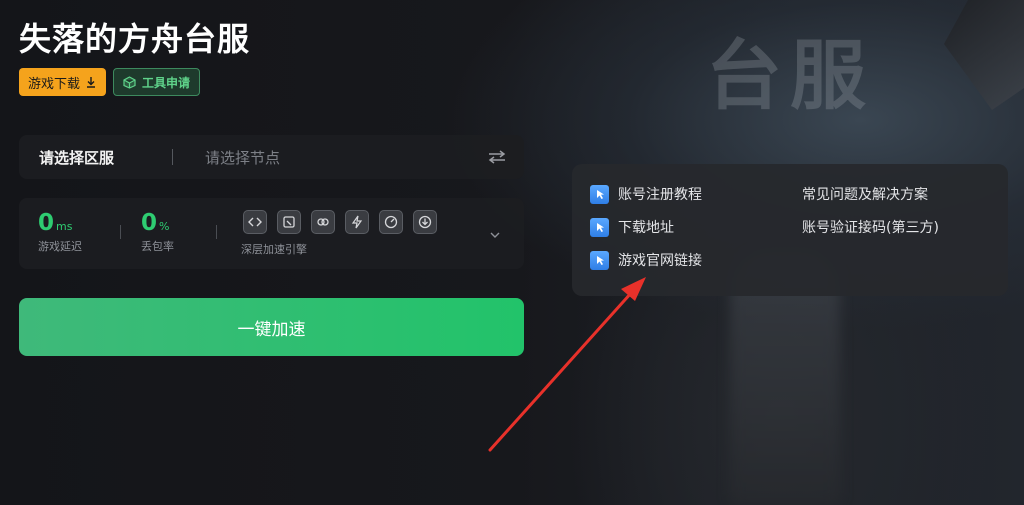  What do you see at coordinates (135, 39) in the screenshot?
I see `page-title: 失落的方舟台服` at bounding box center [135, 39].